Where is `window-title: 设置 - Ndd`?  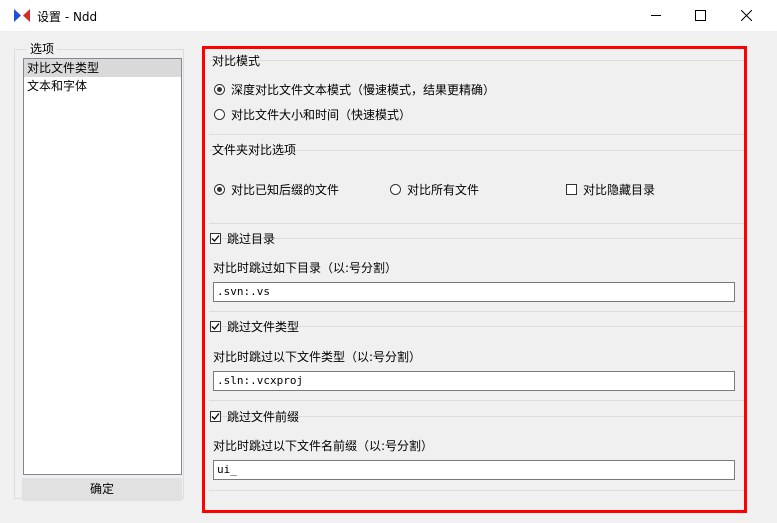
window-title: 设置 - Ndd is located at coordinates (67, 17).